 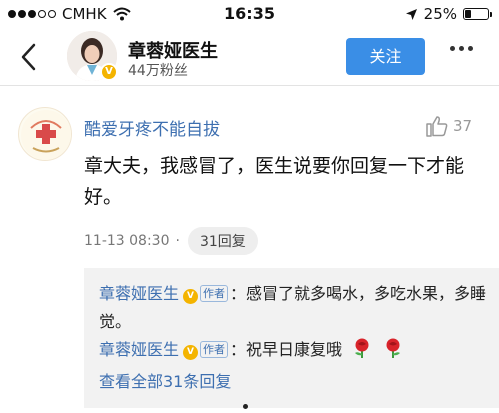 I want to click on reply-text: ：祝早日康复哦, so click(x=286, y=349).